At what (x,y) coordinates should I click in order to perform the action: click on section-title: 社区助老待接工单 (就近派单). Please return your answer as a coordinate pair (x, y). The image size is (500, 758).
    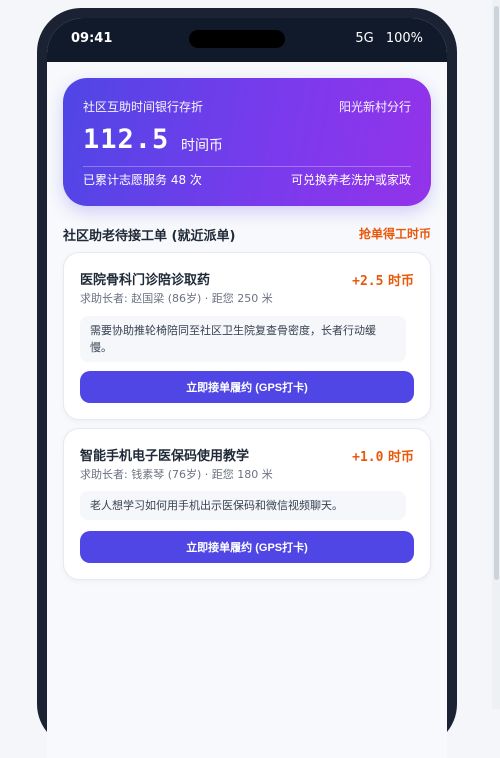
    Looking at the image, I should click on (149, 236).